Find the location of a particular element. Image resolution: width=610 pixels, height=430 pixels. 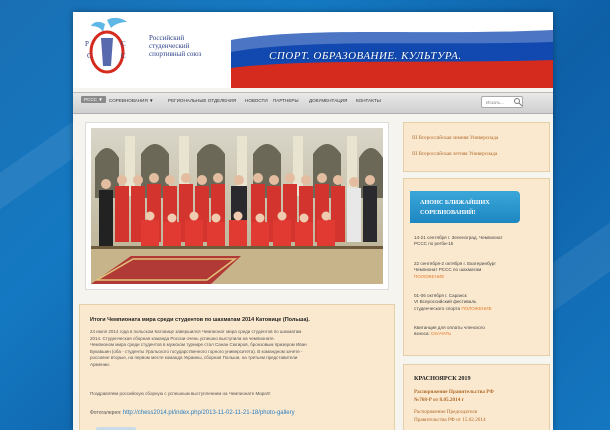

search-icon is located at coordinates (518, 102).